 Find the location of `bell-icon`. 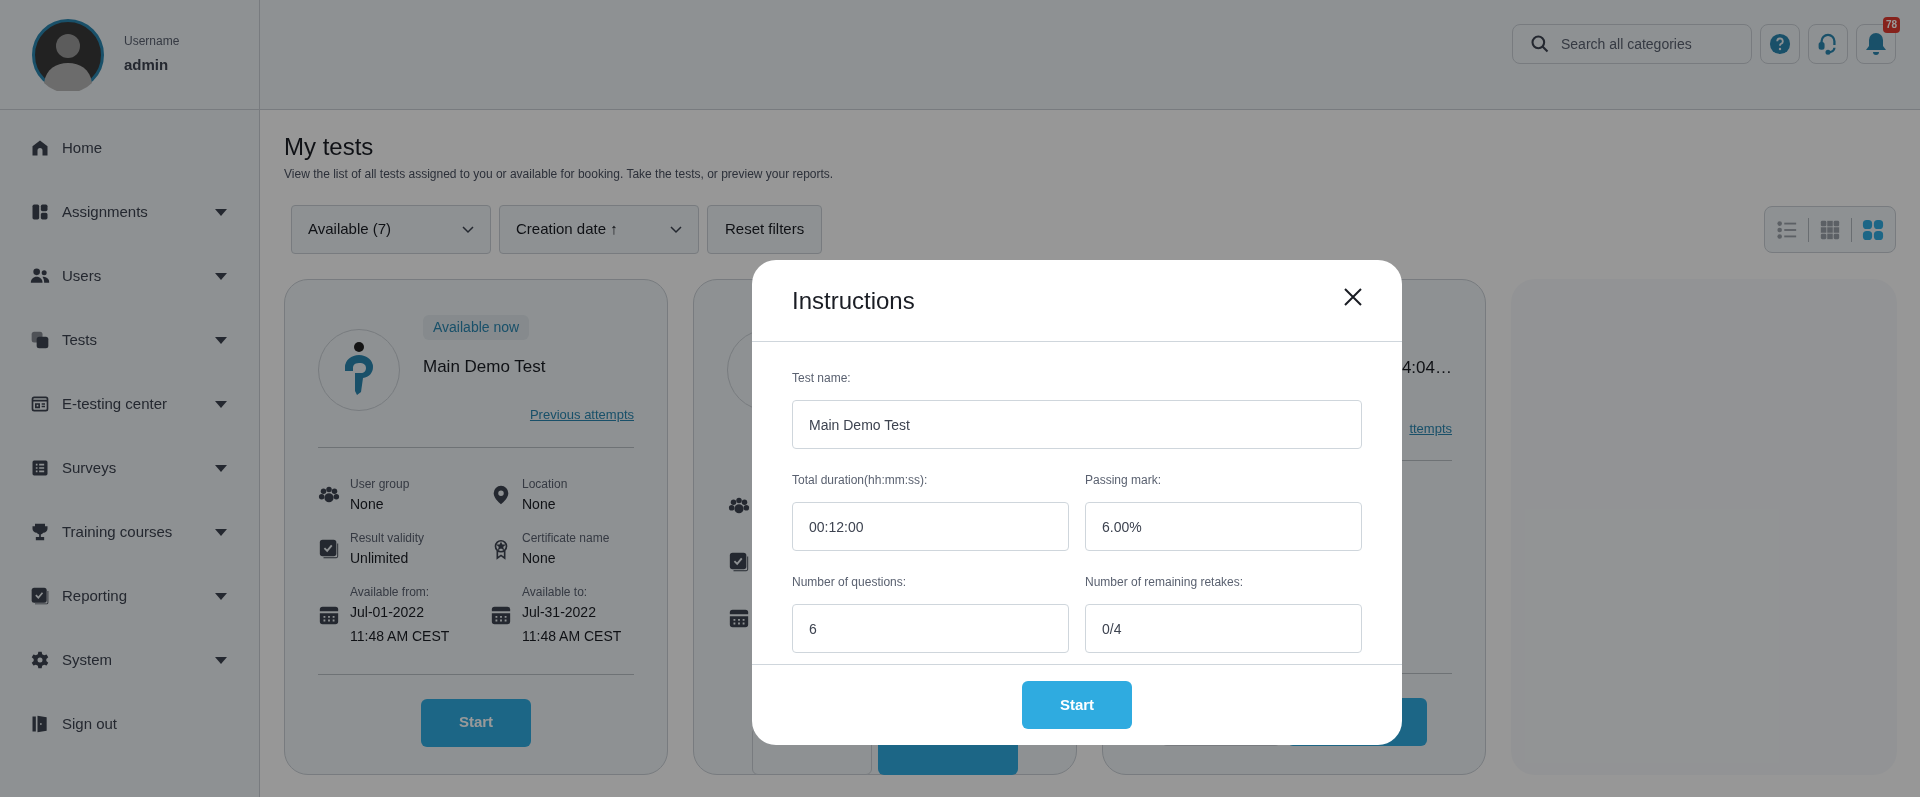

bell-icon is located at coordinates (1876, 43).